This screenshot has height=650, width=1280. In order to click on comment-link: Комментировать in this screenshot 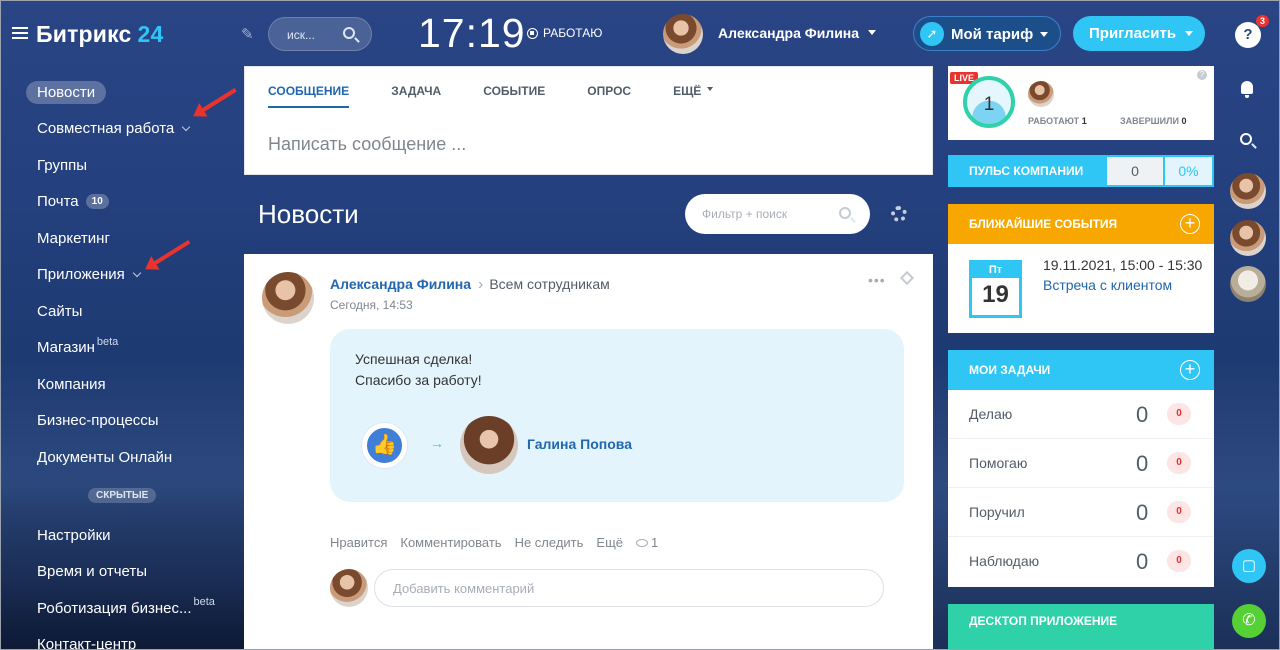, I will do `click(450, 542)`.